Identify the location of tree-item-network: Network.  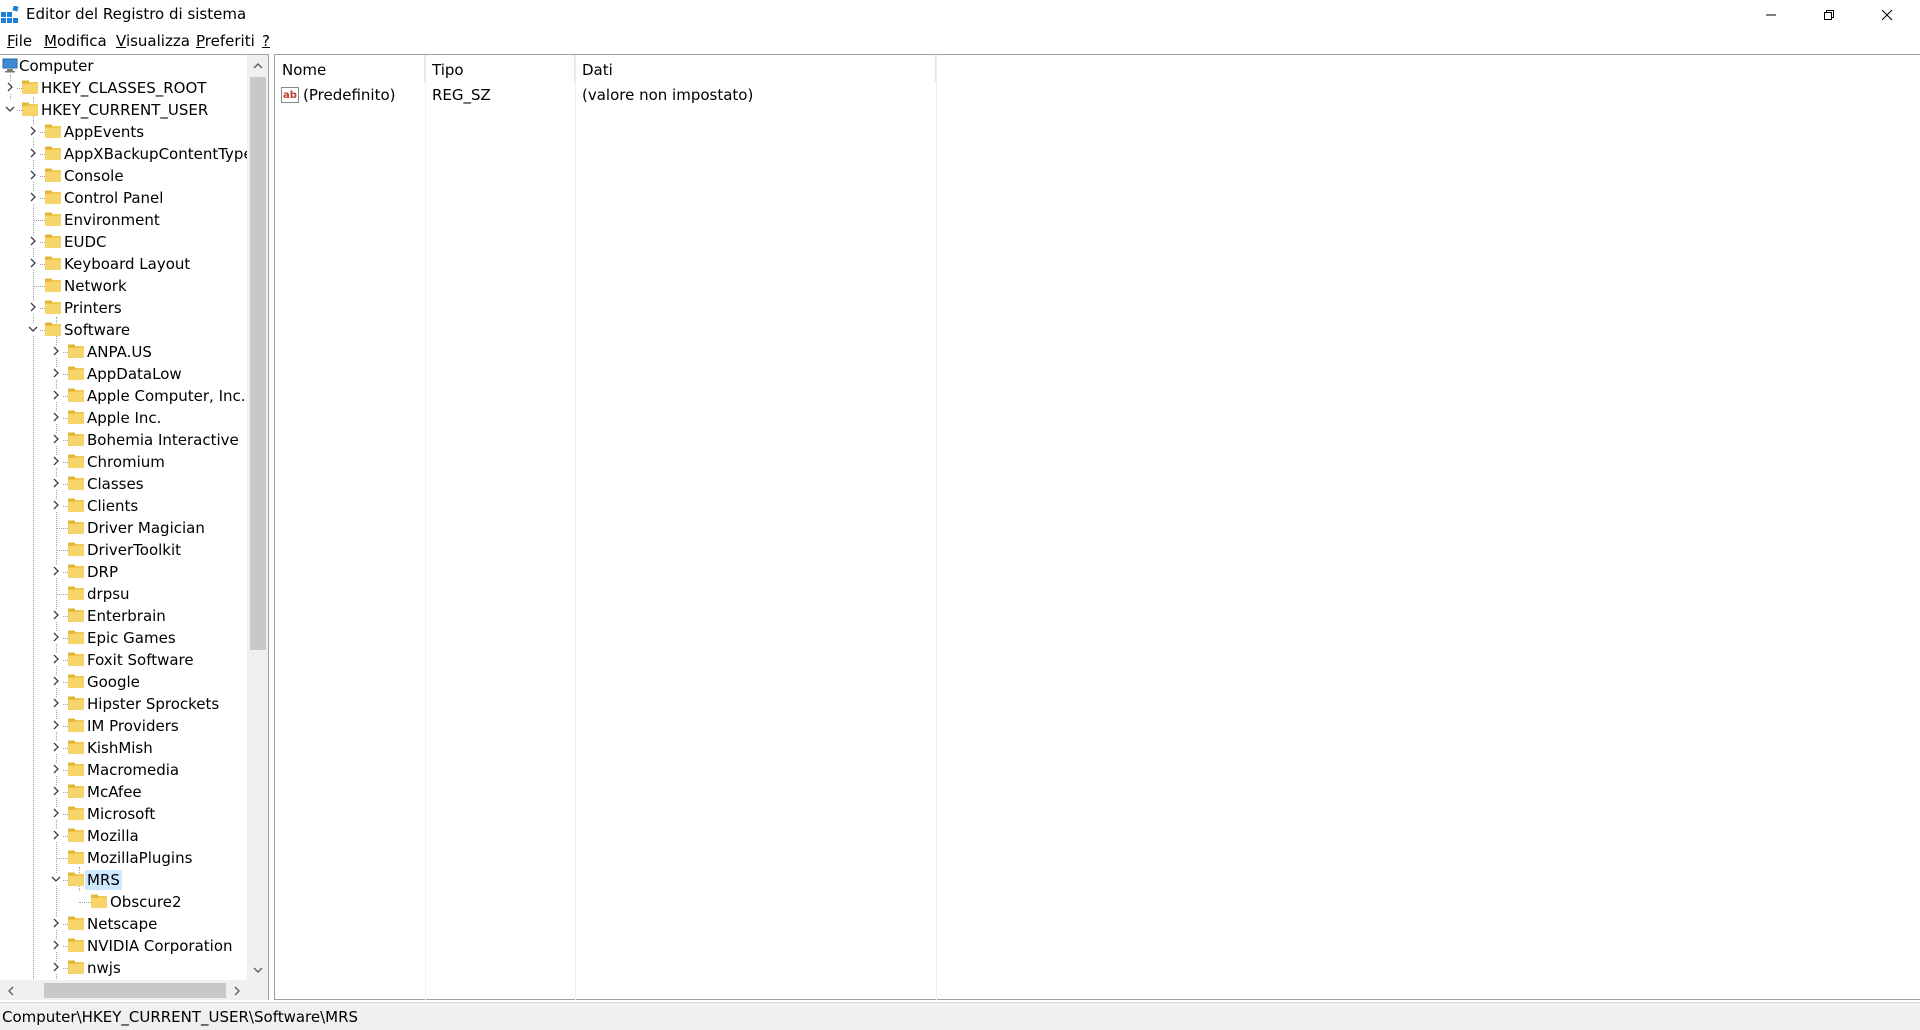
(123, 286).